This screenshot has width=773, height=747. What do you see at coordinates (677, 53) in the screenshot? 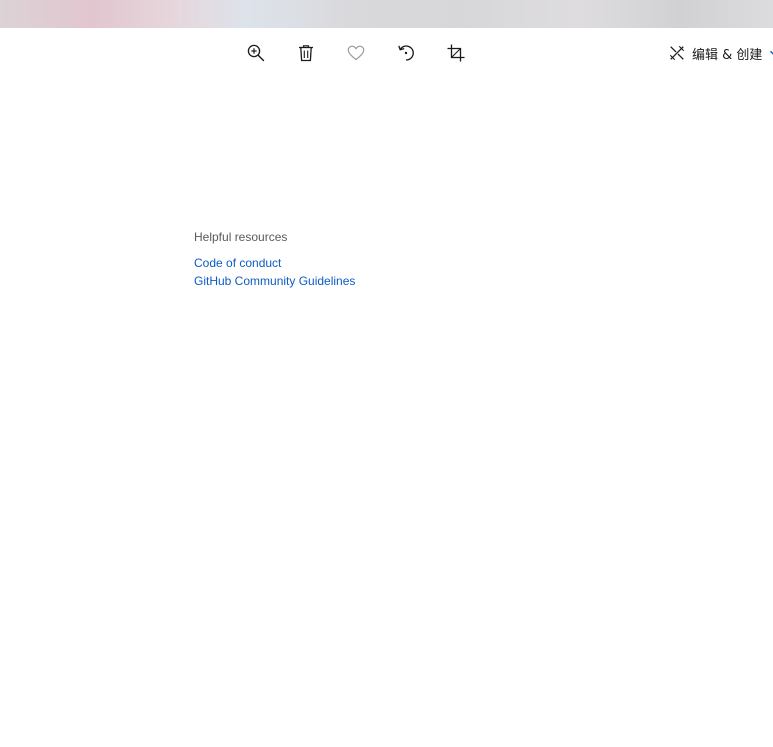
I see `edit-create-icon` at bounding box center [677, 53].